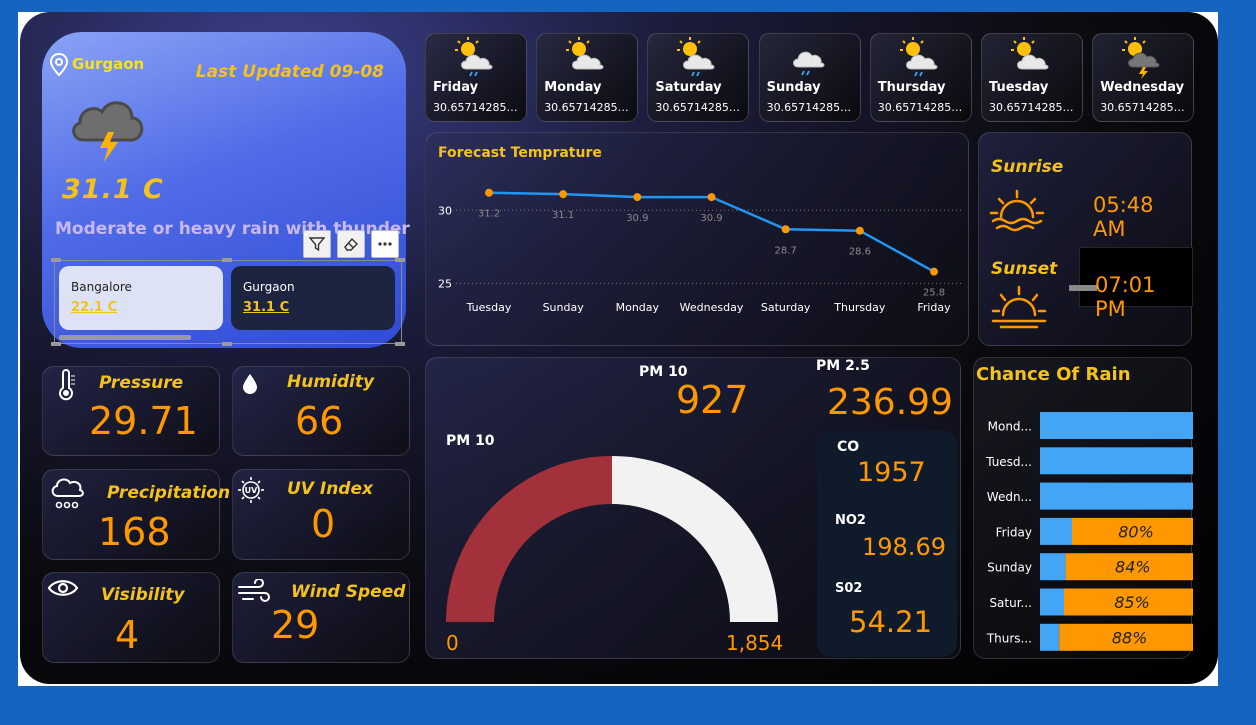  What do you see at coordinates (470, 441) in the screenshot?
I see `gauge-title: PM 10` at bounding box center [470, 441].